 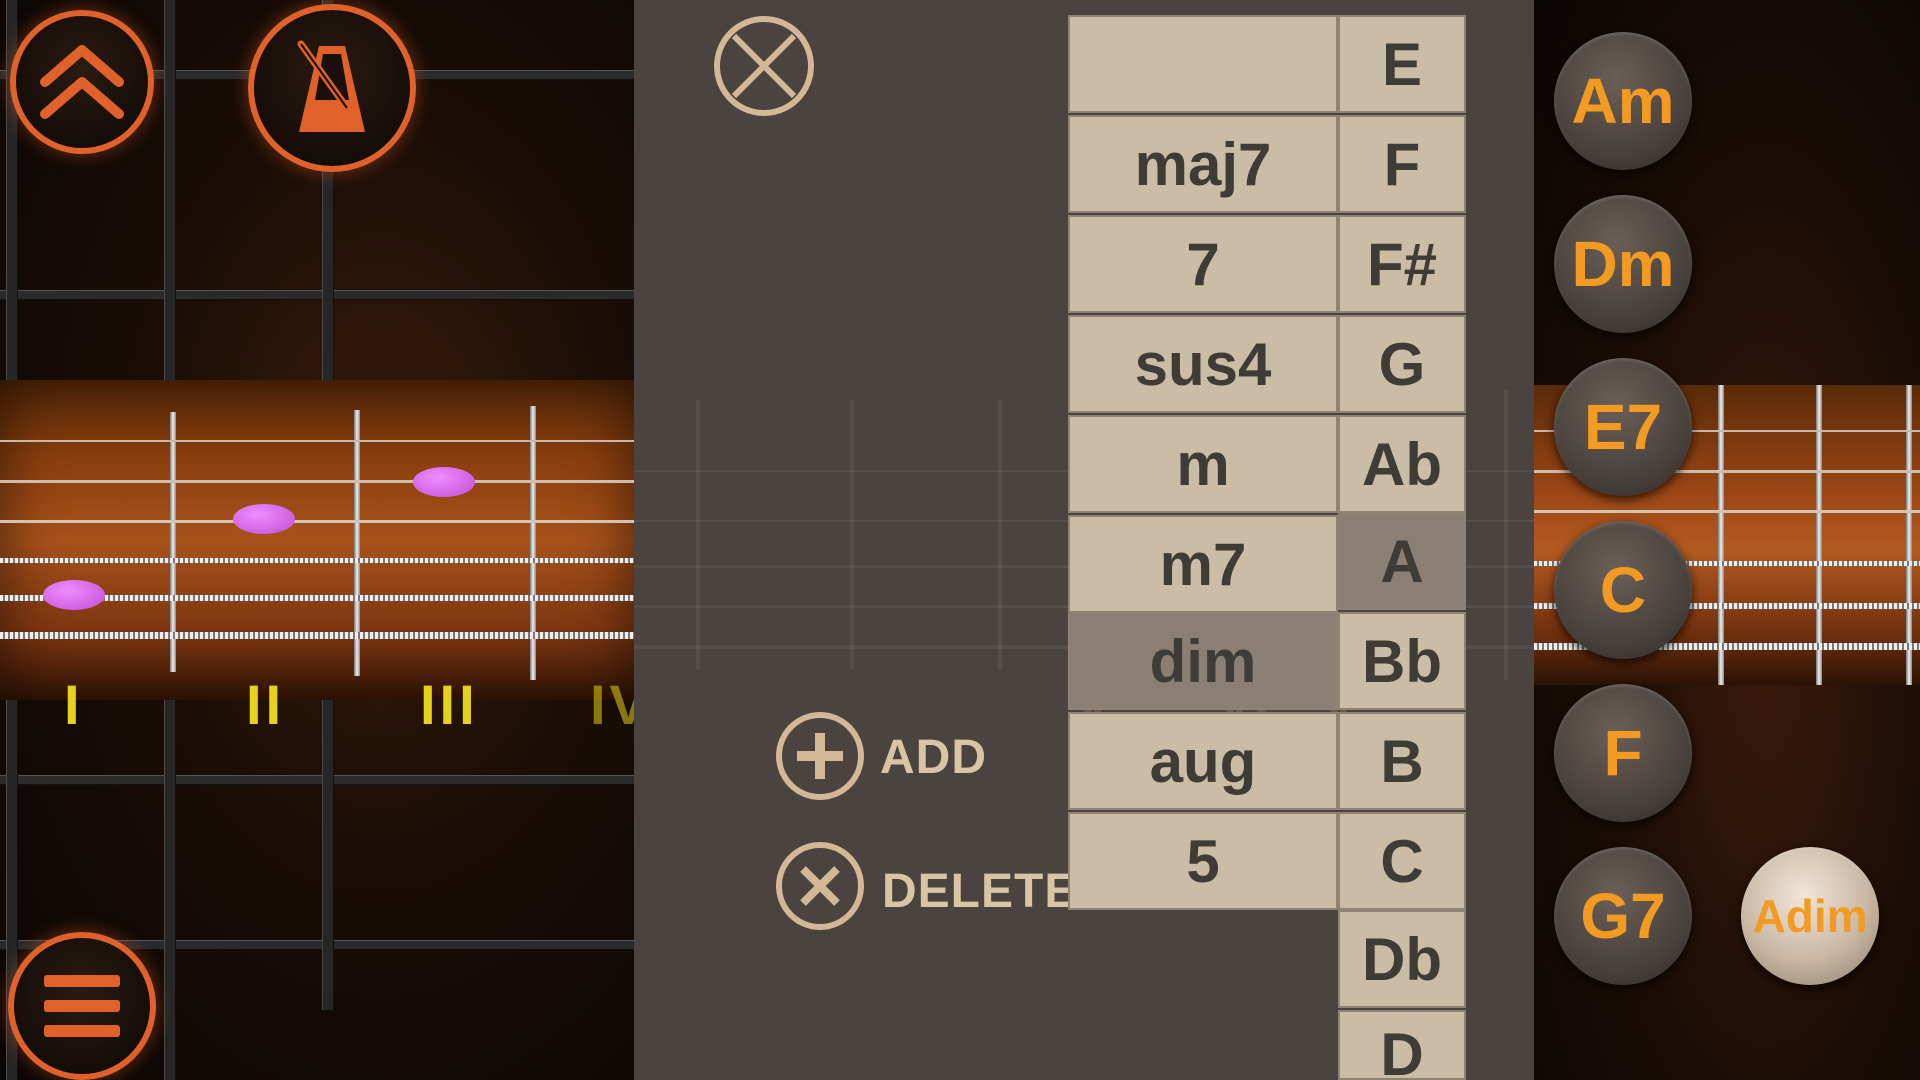 I want to click on root-note-option: D, so click(x=1402, y=1045).